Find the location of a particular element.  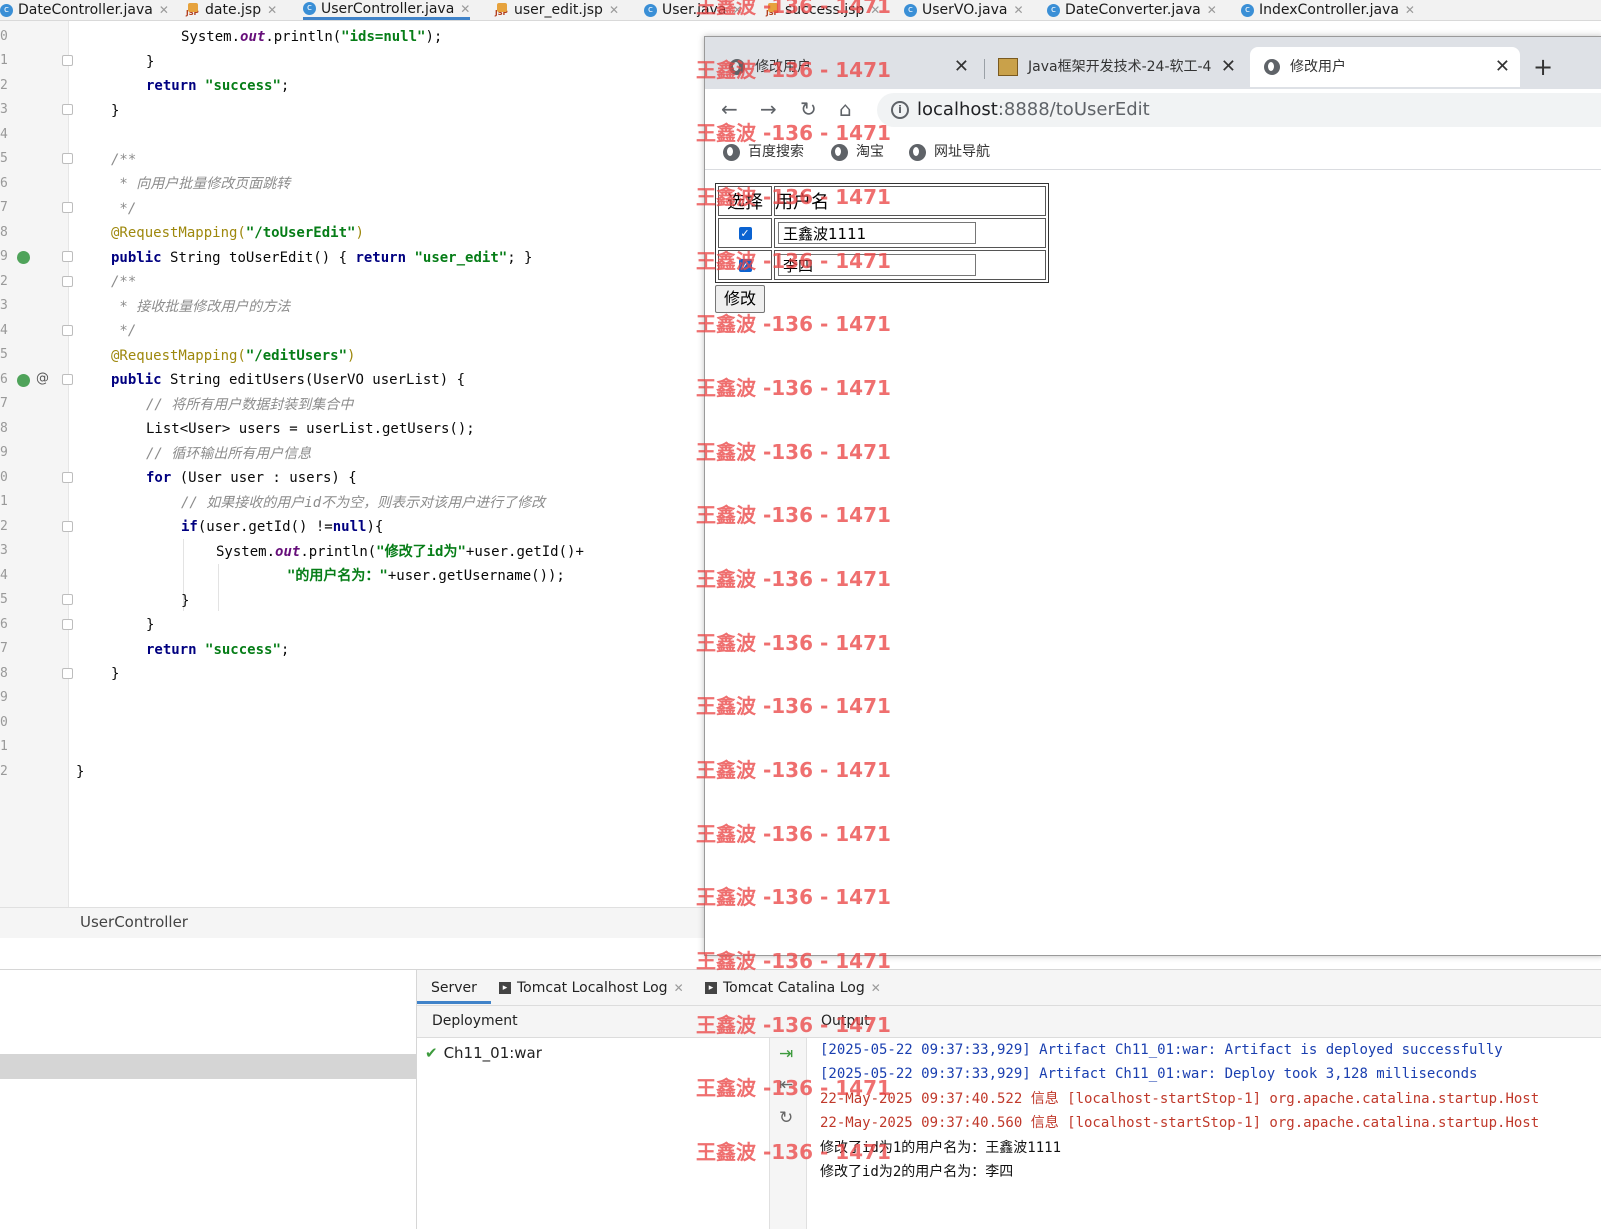

editor-tab: c DateConverter.java ✕ is located at coordinates (1132, 10).